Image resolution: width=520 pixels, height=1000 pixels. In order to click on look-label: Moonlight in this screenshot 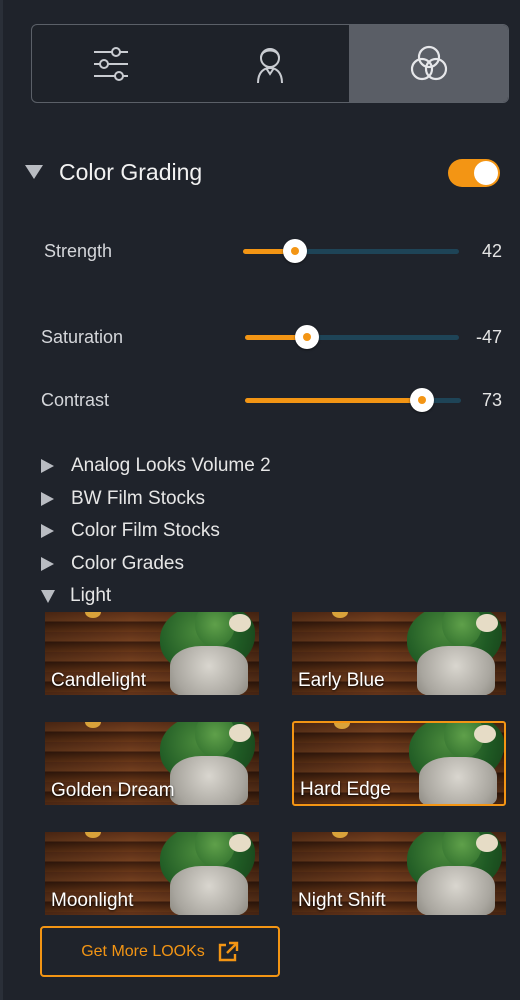, I will do `click(92, 900)`.